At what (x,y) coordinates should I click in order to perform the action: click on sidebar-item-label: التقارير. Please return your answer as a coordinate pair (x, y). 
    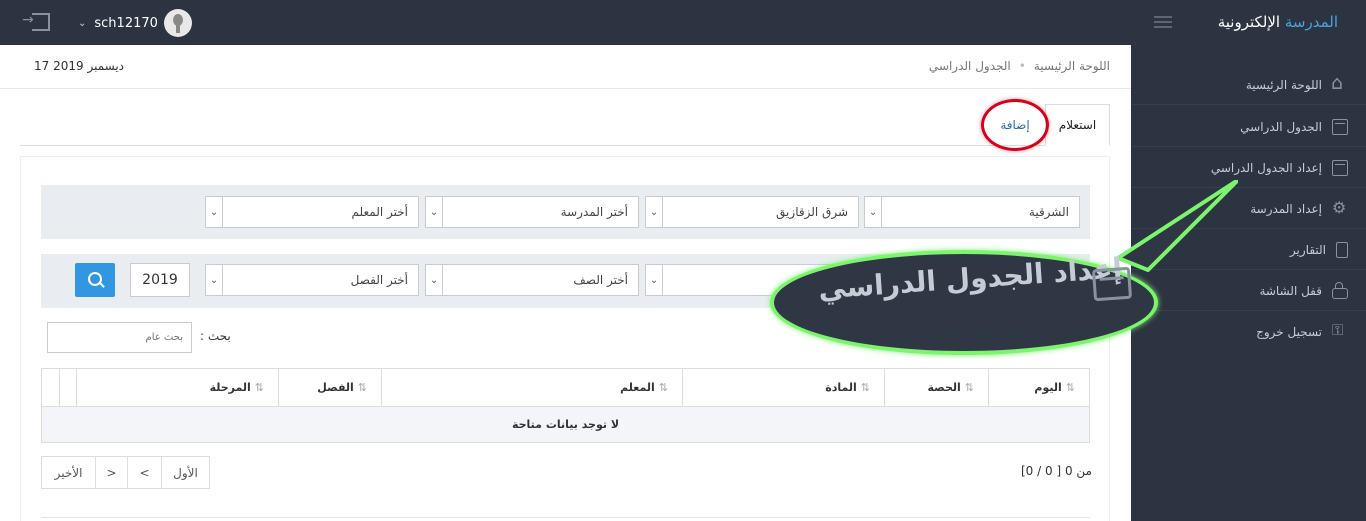
    Looking at the image, I should click on (1307, 249).